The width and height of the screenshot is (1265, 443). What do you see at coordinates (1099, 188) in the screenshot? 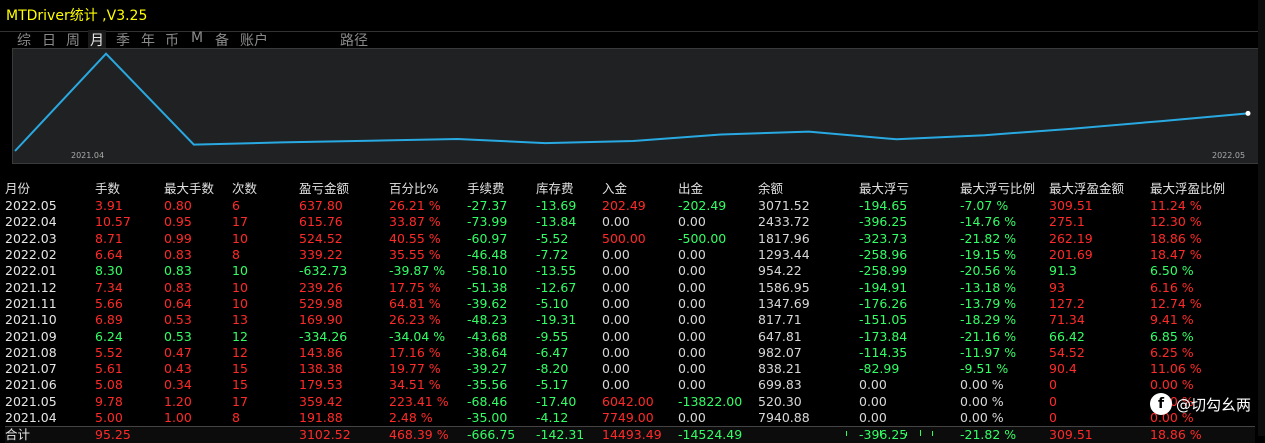
I see `column-header: 最大浮盈金额` at bounding box center [1099, 188].